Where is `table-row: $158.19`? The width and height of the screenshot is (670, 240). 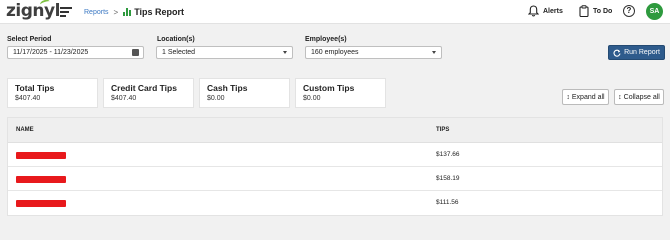 table-row: $158.19 is located at coordinates (335, 179).